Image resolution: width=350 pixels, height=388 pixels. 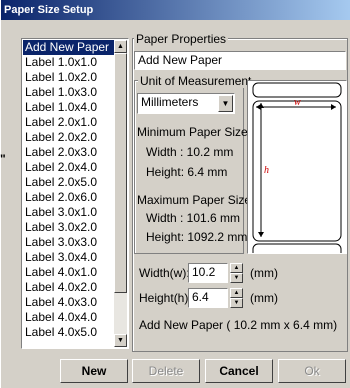 I want to click on paper-preview: w h, so click(x=297, y=169).